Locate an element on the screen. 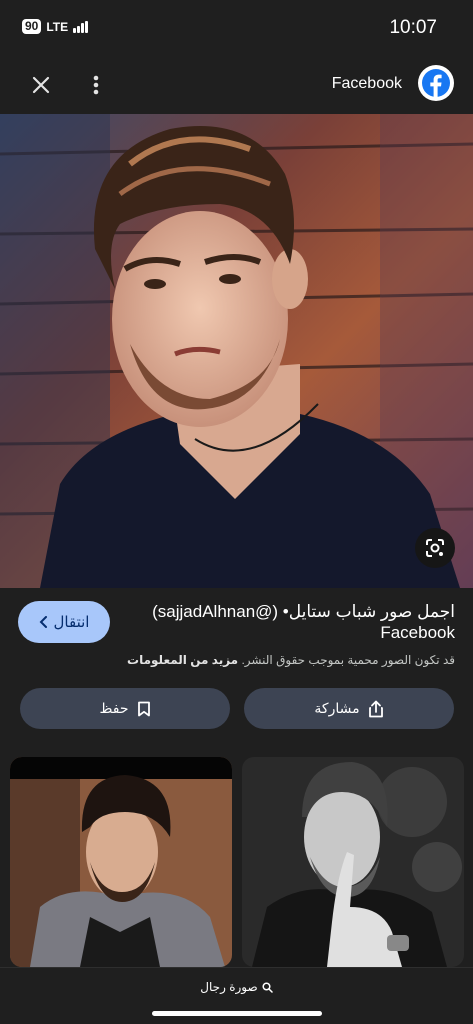 Image resolution: width=473 pixels, height=1024 pixels. share-label: مشاركة is located at coordinates (337, 708).